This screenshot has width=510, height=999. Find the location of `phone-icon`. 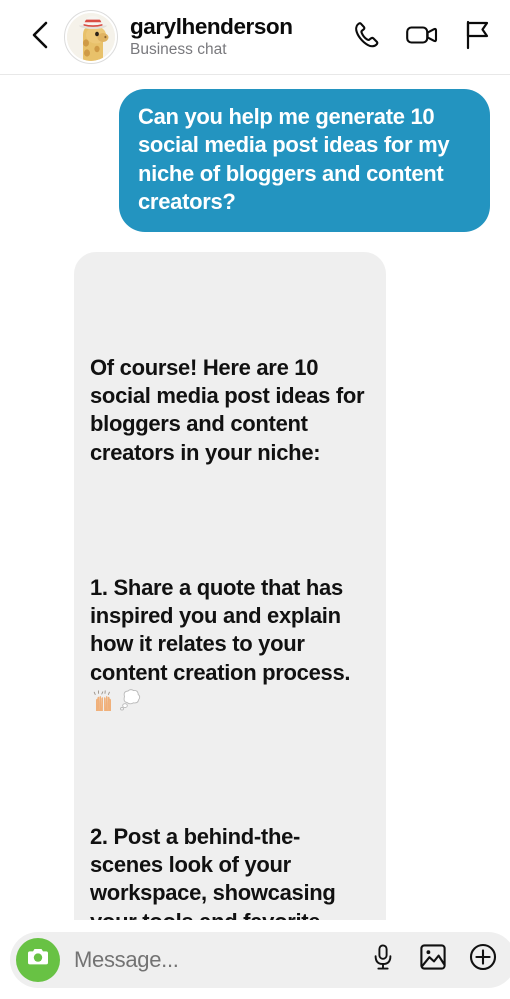

phone-icon is located at coordinates (367, 37).